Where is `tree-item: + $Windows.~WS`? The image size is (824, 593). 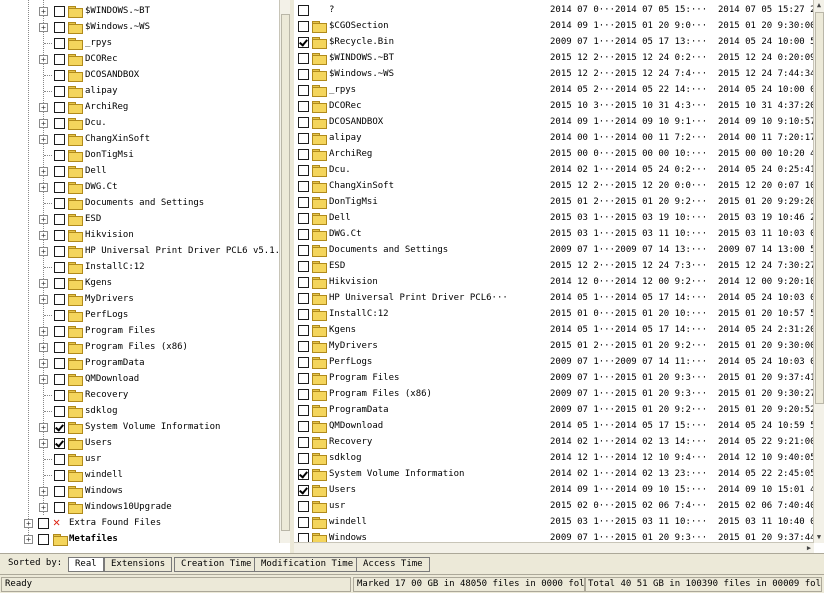 tree-item: + $Windows.~WS is located at coordinates (140, 27).